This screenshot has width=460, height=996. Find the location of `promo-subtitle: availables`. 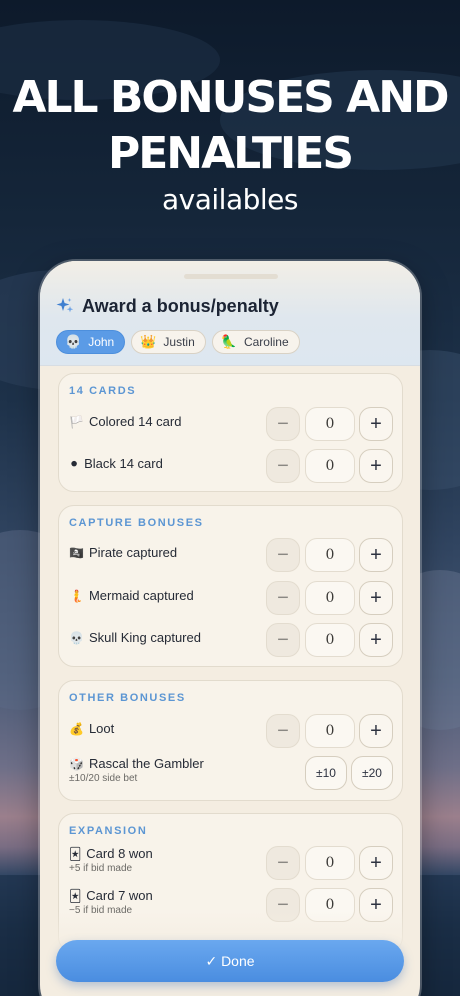

promo-subtitle: availables is located at coordinates (230, 199).